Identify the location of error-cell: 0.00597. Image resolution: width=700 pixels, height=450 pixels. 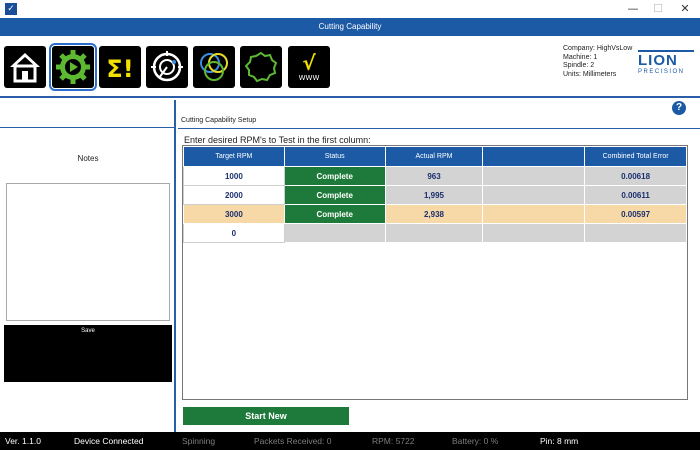
(635, 214).